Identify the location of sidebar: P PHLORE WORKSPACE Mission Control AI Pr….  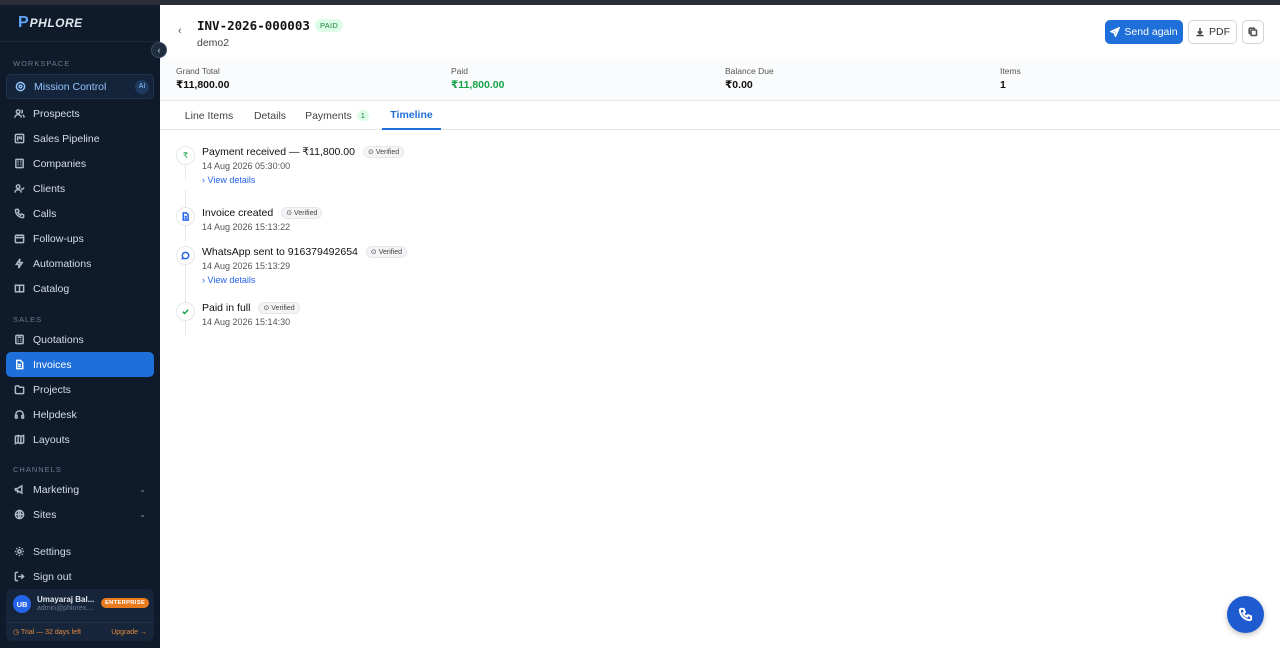
(80, 326).